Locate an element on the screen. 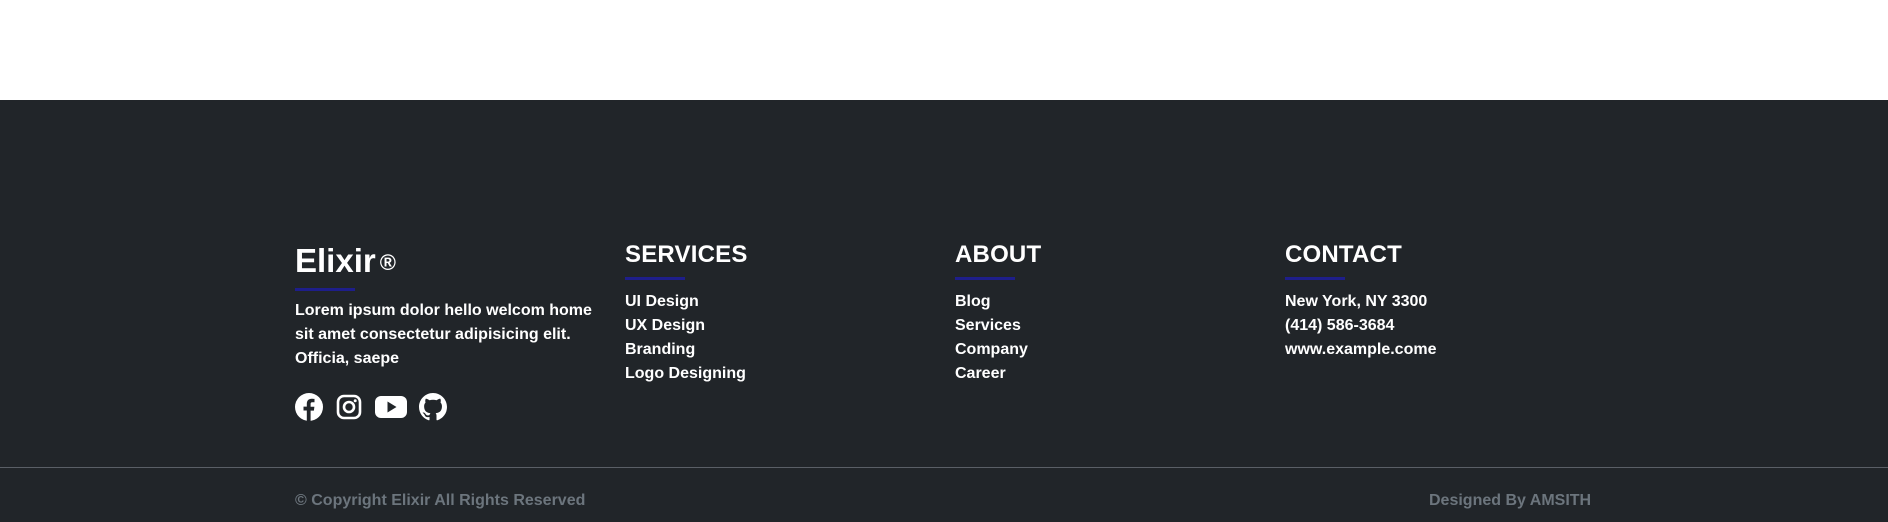  footer-divider is located at coordinates (944, 467).